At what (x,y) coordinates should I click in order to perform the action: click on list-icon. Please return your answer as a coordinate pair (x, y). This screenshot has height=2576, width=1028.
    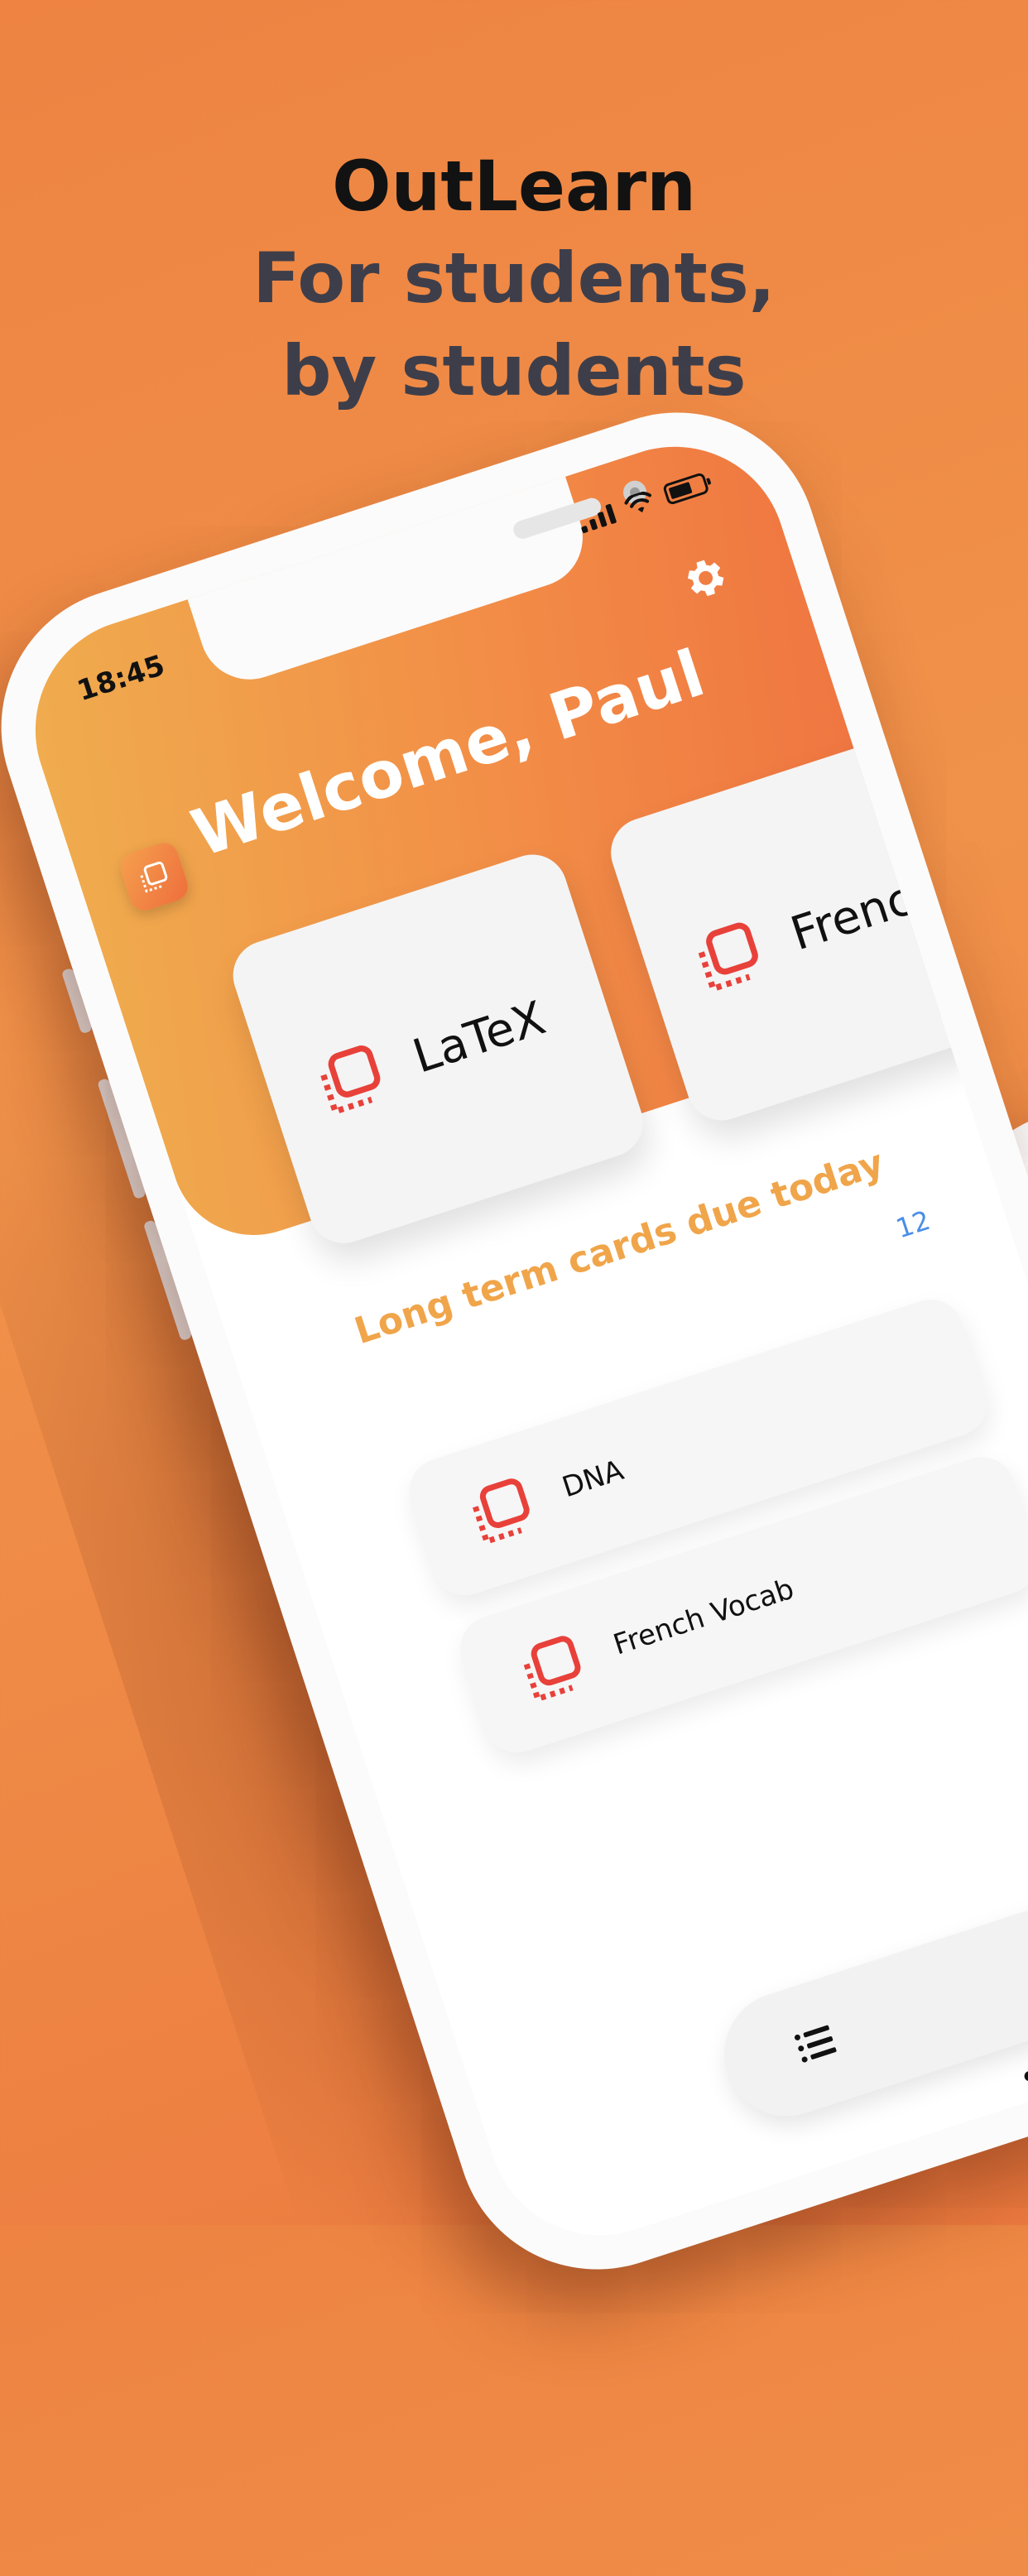
    Looking at the image, I should click on (815, 2043).